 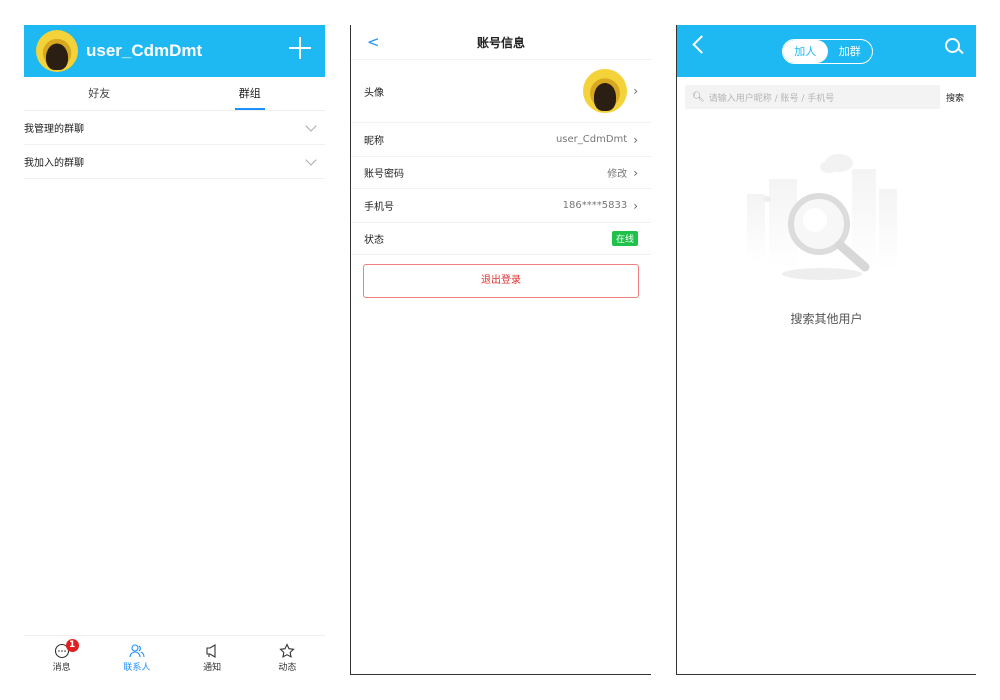 I want to click on nav-notifications: 通知, so click(x=212, y=658).